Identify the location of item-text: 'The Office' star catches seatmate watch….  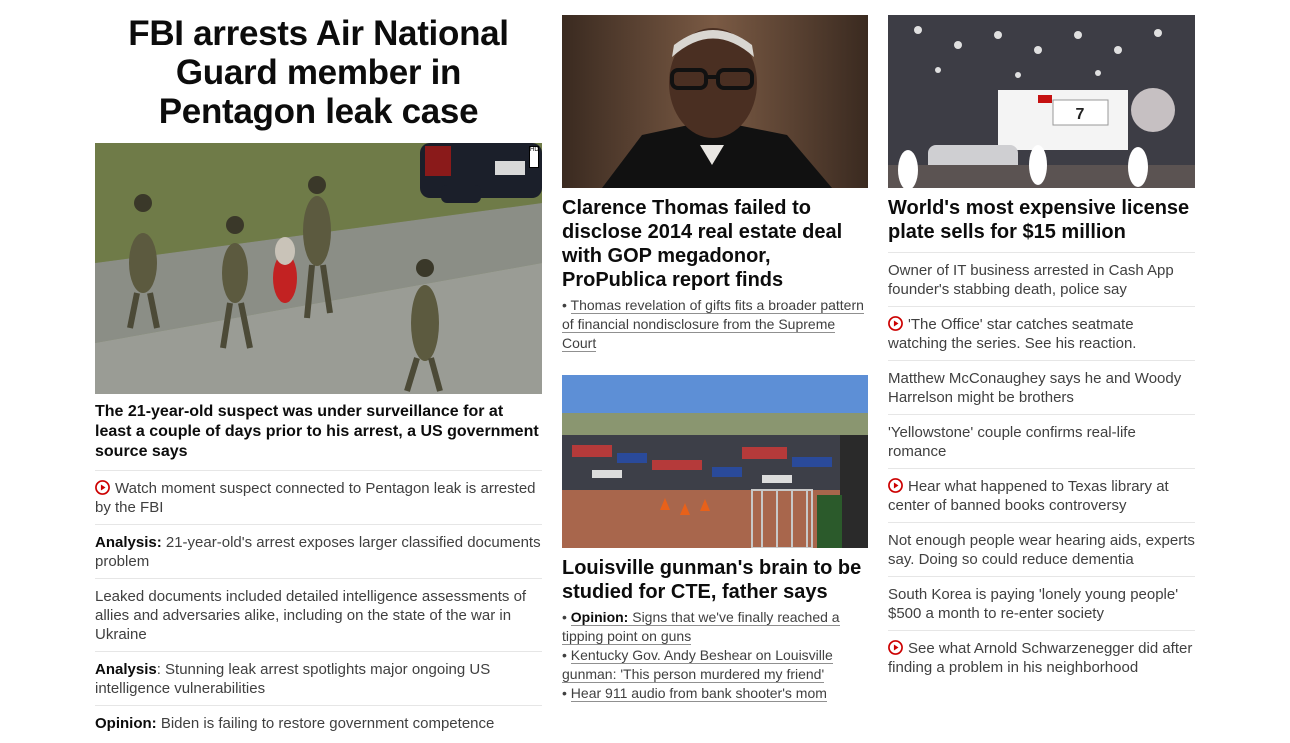
(1012, 334).